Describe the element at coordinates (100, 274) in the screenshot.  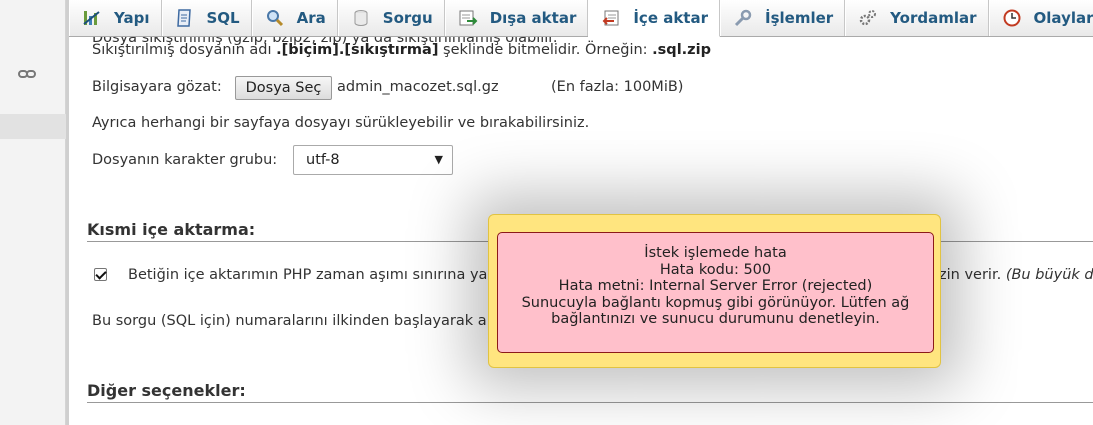
I see `allow-interrupt-checkbox` at that location.